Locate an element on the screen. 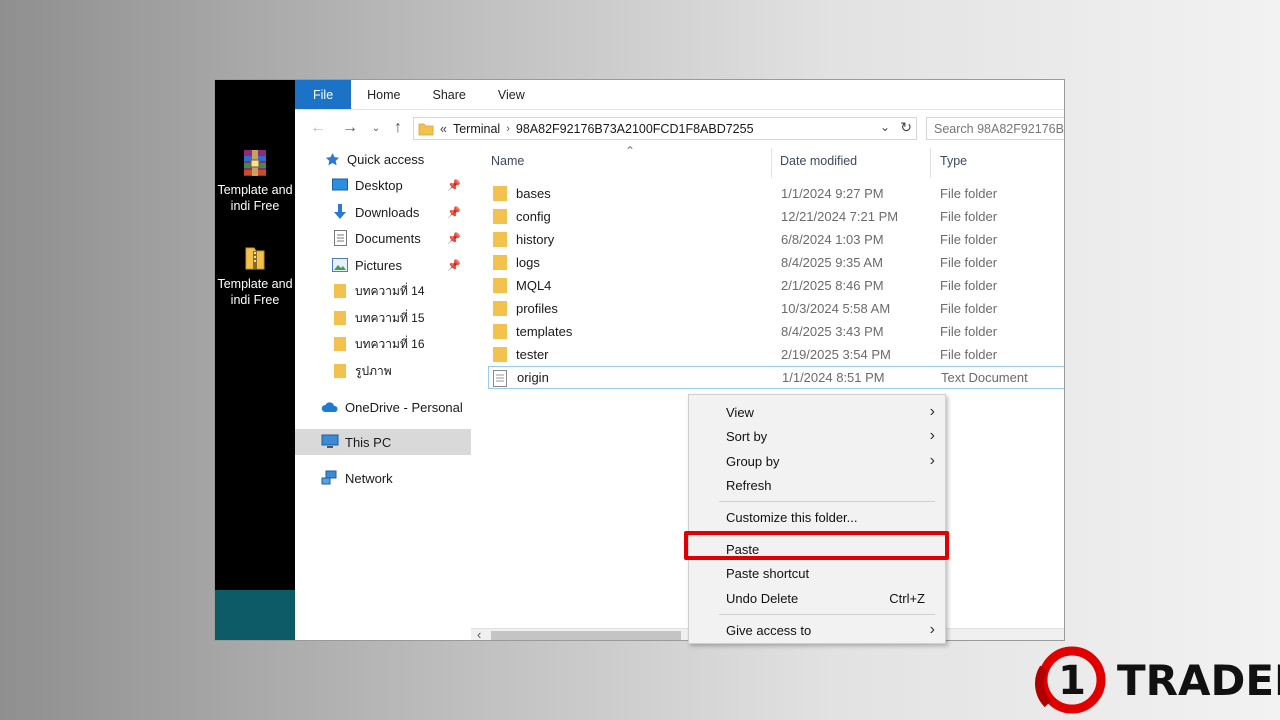 Image resolution: width=1280 pixels, height=720 pixels. file-name: logs is located at coordinates (528, 262).